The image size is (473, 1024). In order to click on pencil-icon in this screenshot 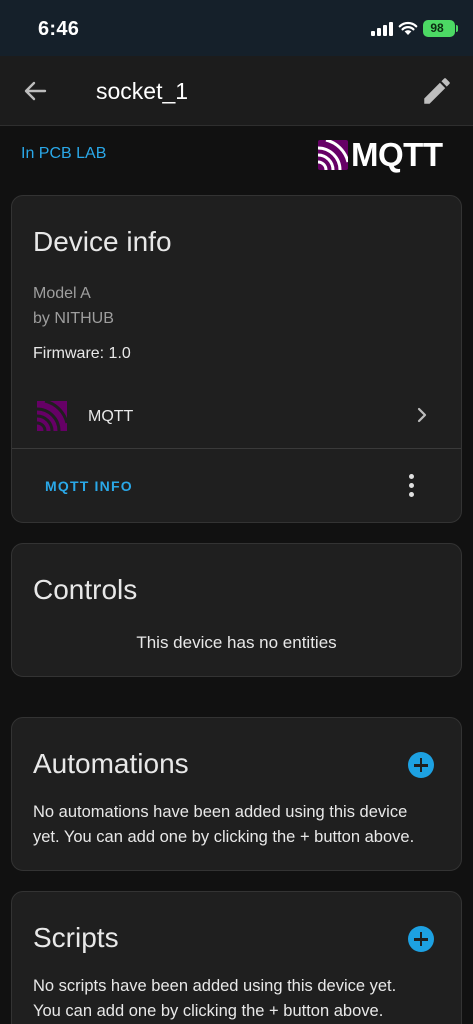, I will do `click(437, 91)`.